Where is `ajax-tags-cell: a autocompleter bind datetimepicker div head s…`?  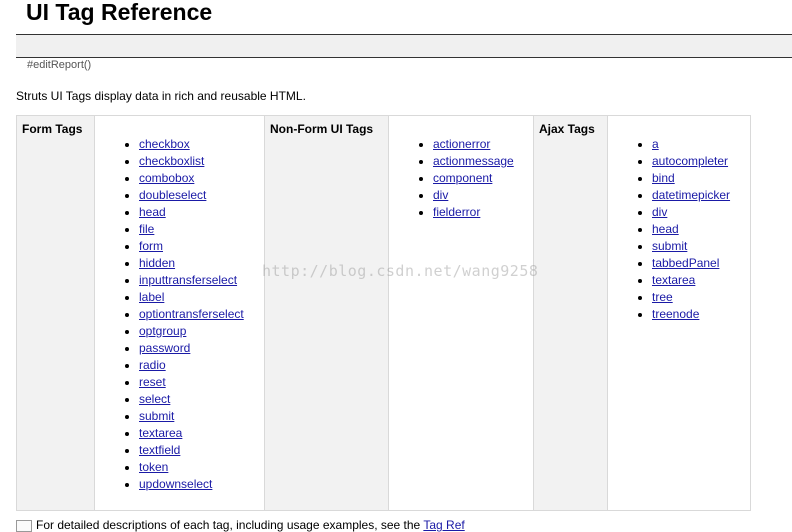 ajax-tags-cell: a autocompleter bind datetimepicker div head s… is located at coordinates (679, 313).